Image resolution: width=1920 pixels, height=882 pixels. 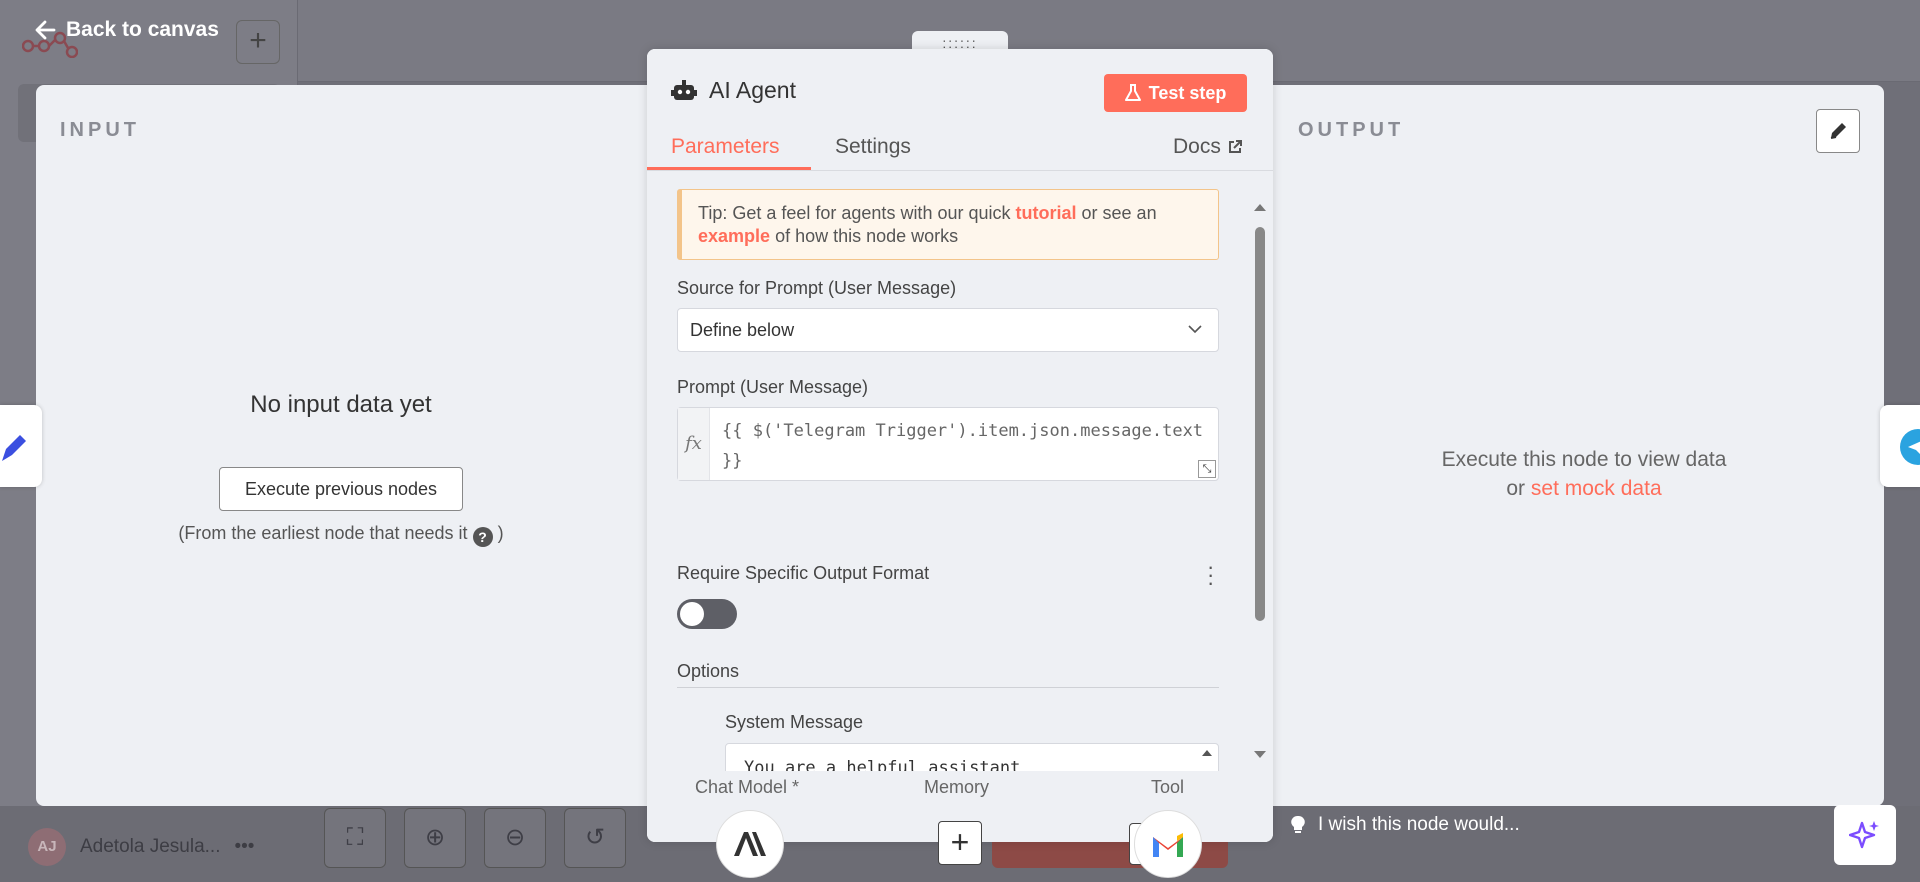 I want to click on flask-icon, so click(x=1132, y=92).